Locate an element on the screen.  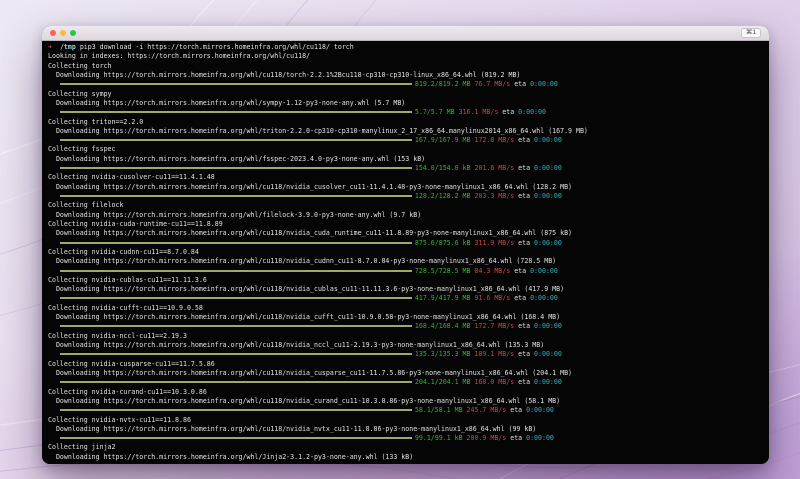
terminal-line: 128.2/128.2 MB 203.3 MB/s eta 0:00:00 is located at coordinates (405, 196).